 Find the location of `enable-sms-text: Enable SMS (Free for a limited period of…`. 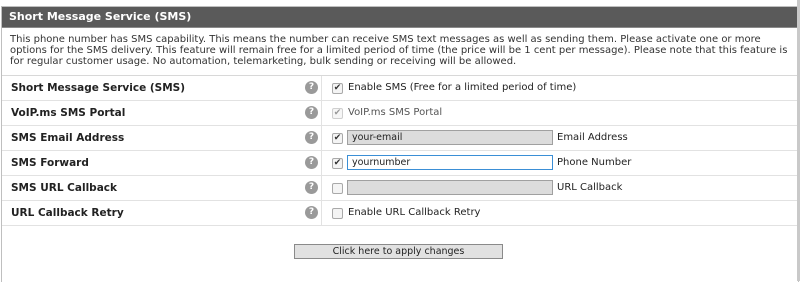

enable-sms-text: Enable SMS (Free for a limited period of… is located at coordinates (462, 87).